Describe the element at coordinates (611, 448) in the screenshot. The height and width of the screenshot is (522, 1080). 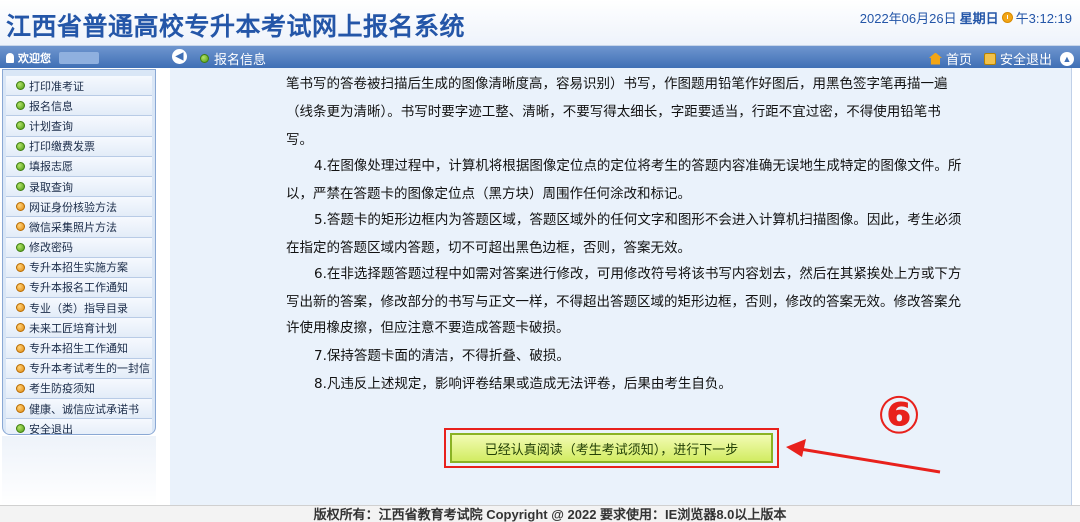
I see `confirm-read-next-button: 已经认真阅读（考生考试须知），进行下一步` at that location.